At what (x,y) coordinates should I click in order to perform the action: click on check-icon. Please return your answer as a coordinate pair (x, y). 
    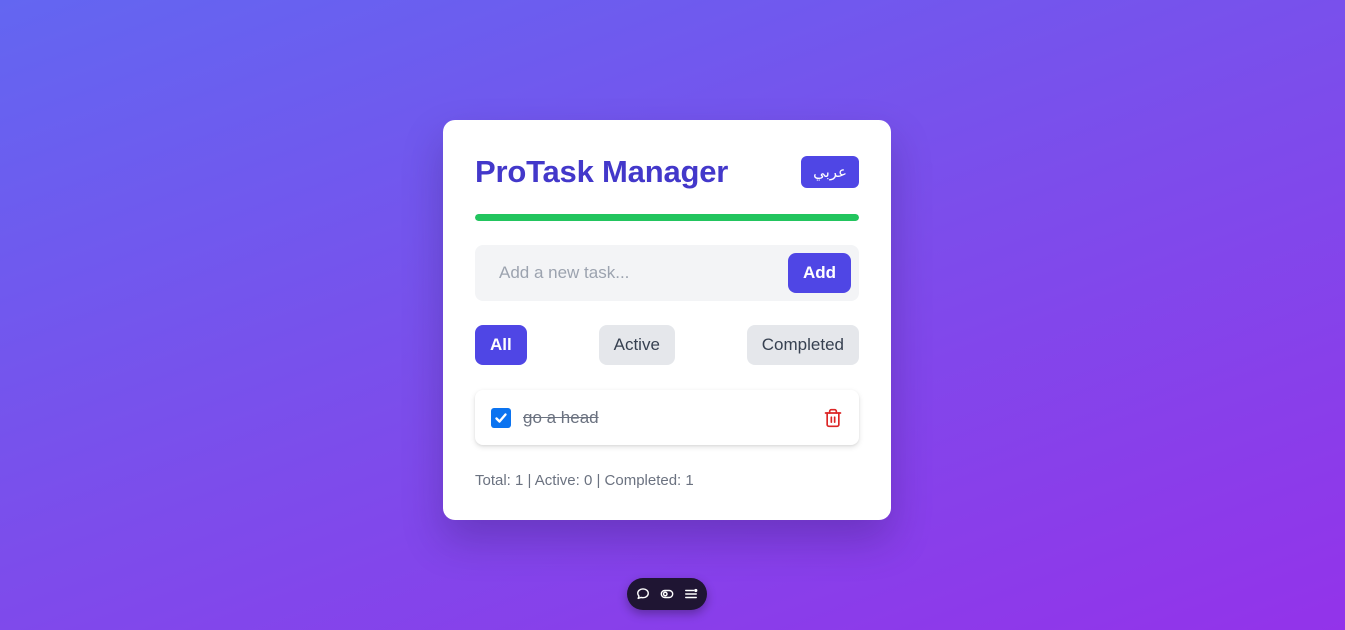
    Looking at the image, I should click on (501, 417).